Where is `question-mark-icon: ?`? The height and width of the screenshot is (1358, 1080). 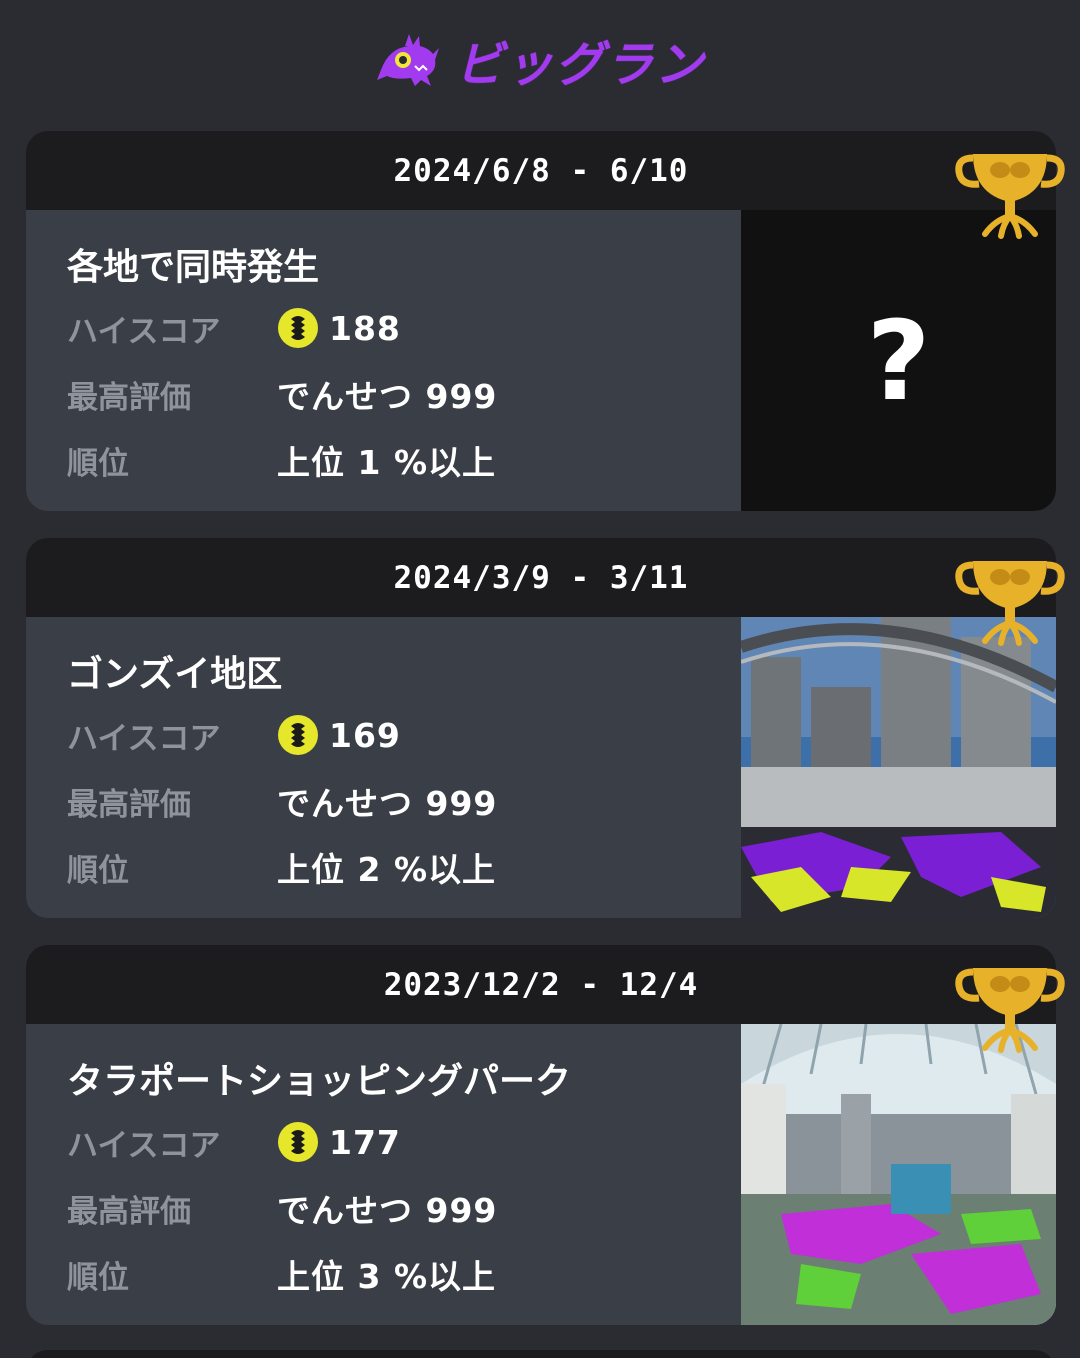
question-mark-icon: ? is located at coordinates (898, 360).